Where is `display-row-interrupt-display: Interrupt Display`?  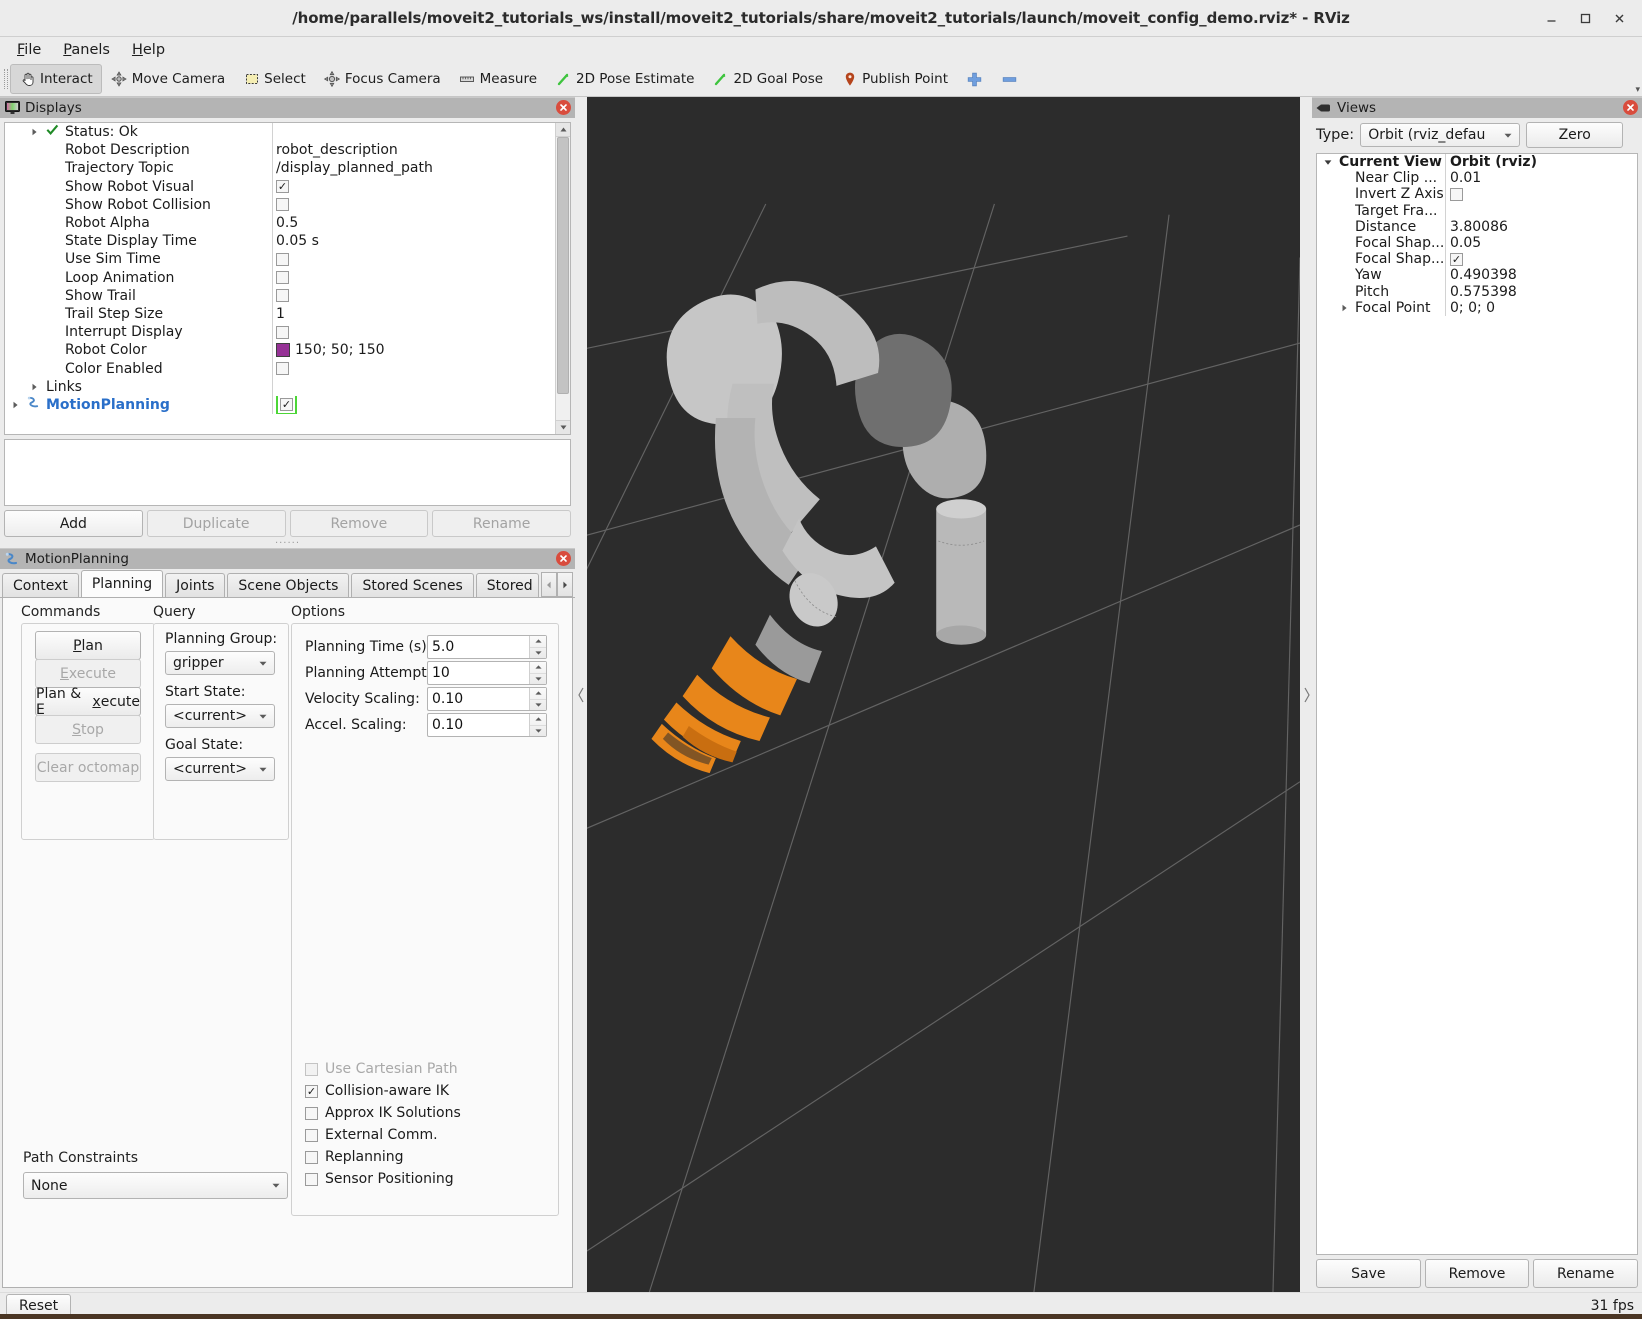
display-row-interrupt-display: Interrupt Display is located at coordinates (280, 332).